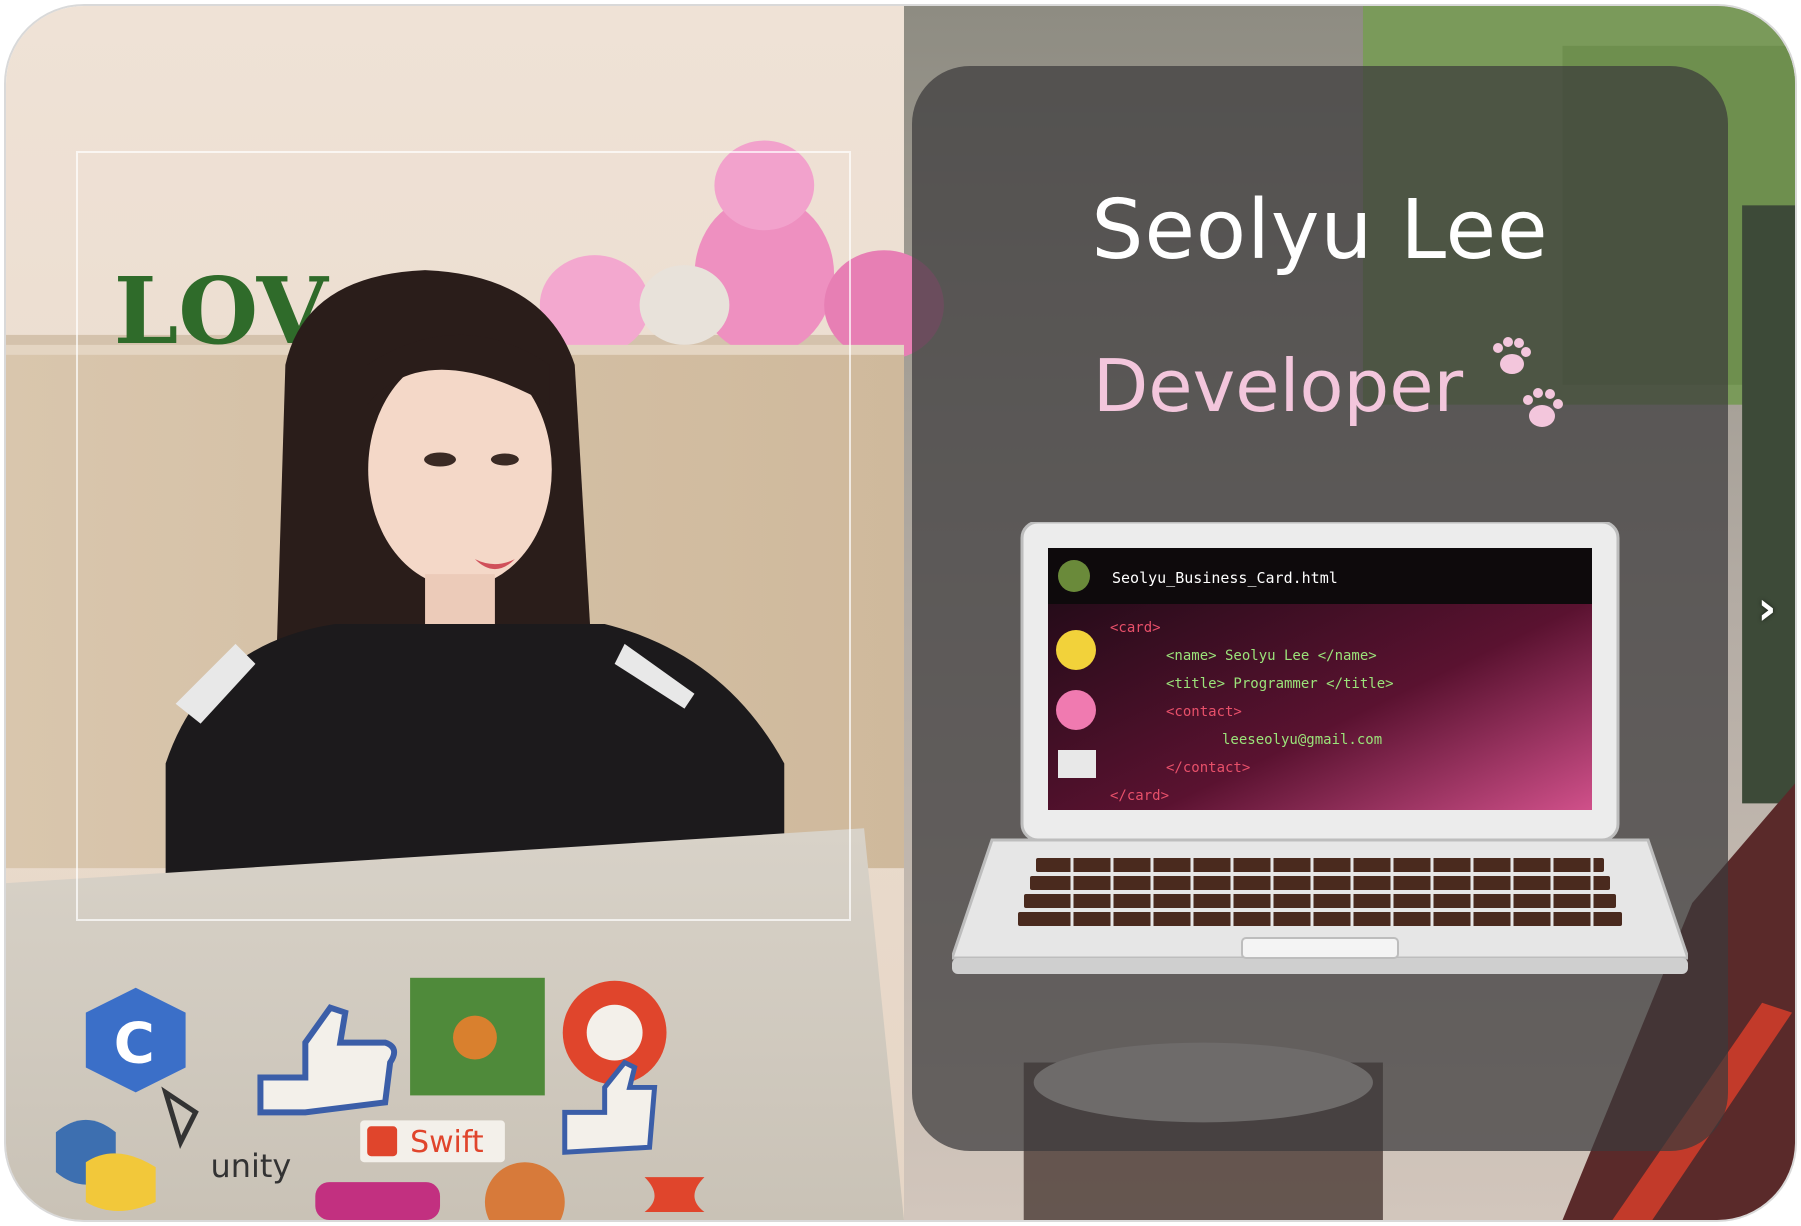 The image size is (1801, 1226). What do you see at coordinates (1271, 656) in the screenshot?
I see `code-line-2: <name> Seolyu Lee </name>` at bounding box center [1271, 656].